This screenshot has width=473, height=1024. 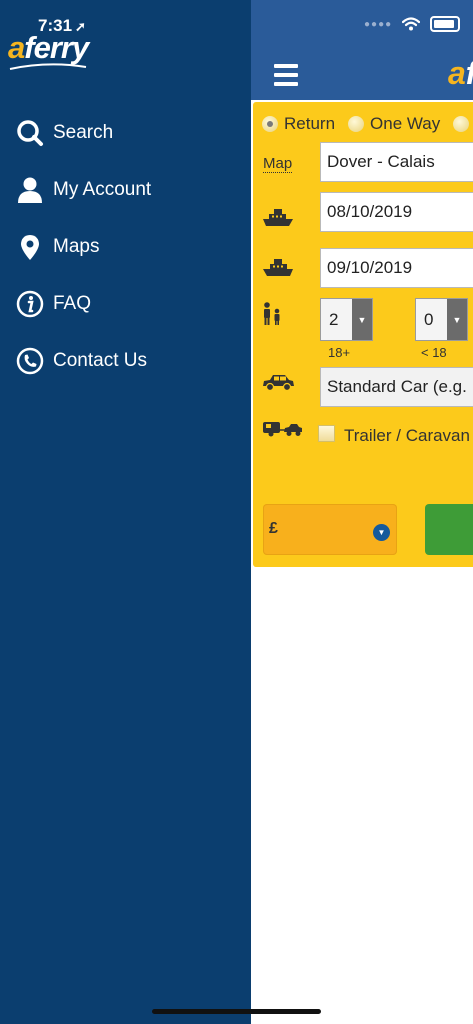 I want to click on trailer-caravan-icon, so click(x=282, y=429).